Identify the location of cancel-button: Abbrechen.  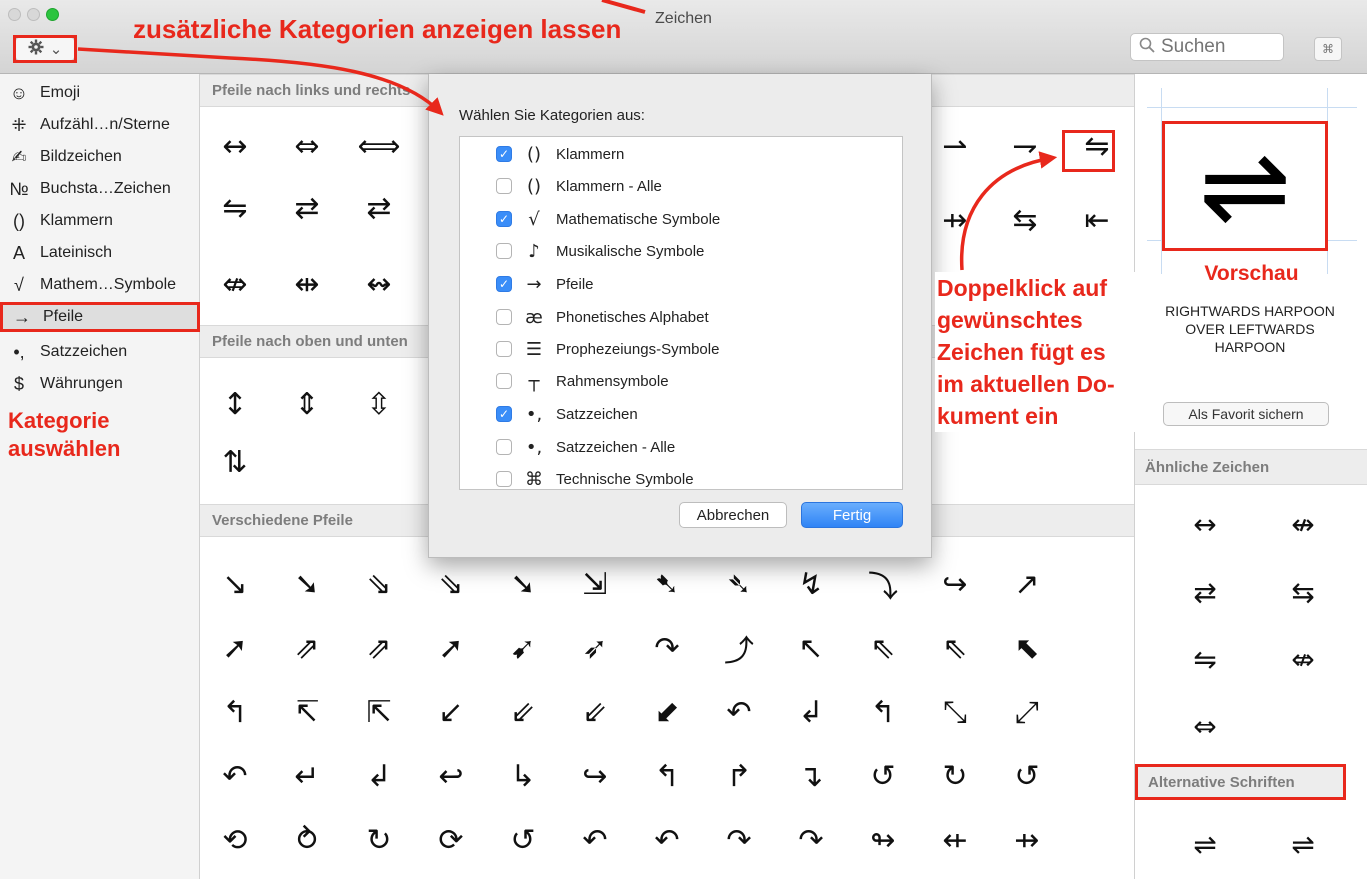
(733, 515).